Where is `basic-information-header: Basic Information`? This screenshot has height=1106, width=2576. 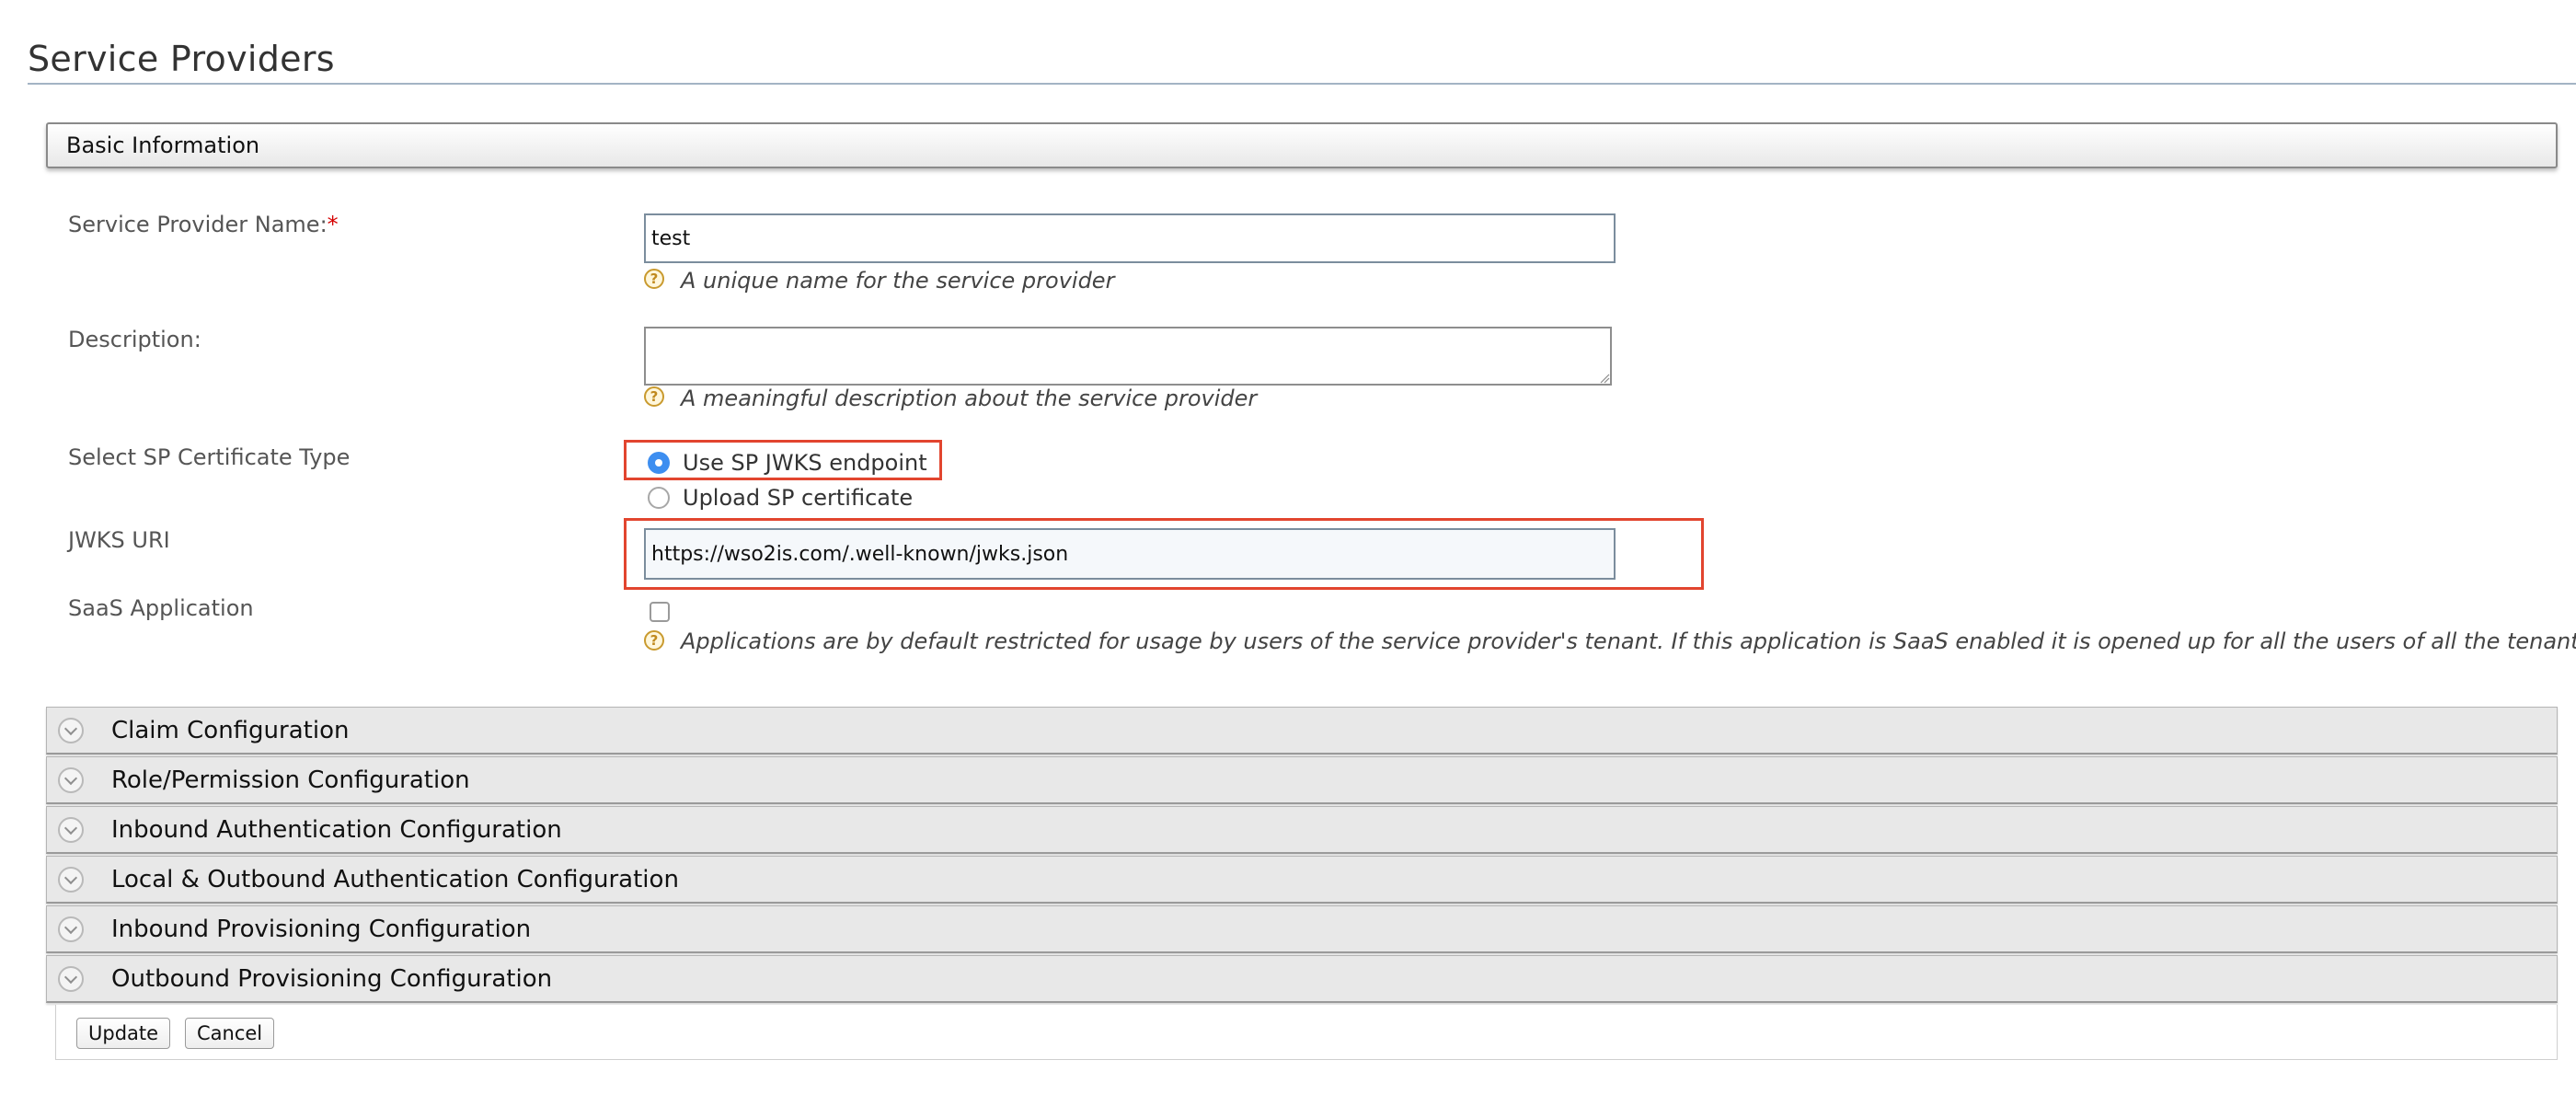 basic-information-header: Basic Information is located at coordinates (1302, 145).